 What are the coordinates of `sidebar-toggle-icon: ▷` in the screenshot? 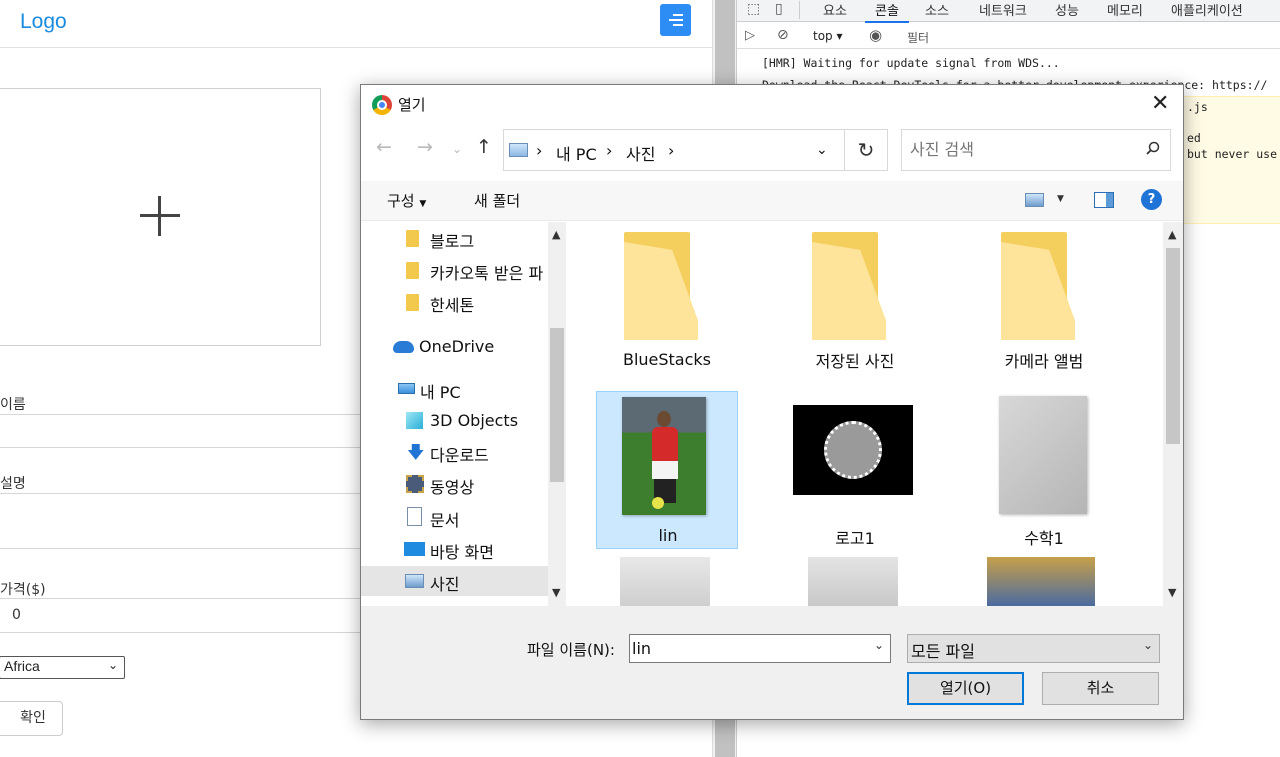 It's located at (750, 35).